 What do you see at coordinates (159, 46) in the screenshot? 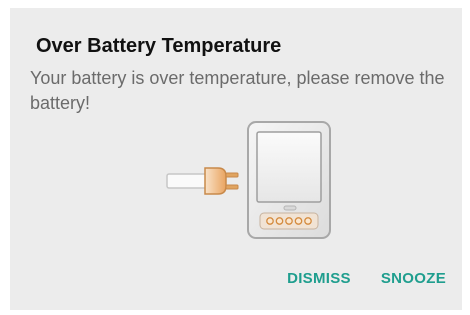
I see `dialog-title: Over Battery Temperature` at bounding box center [159, 46].